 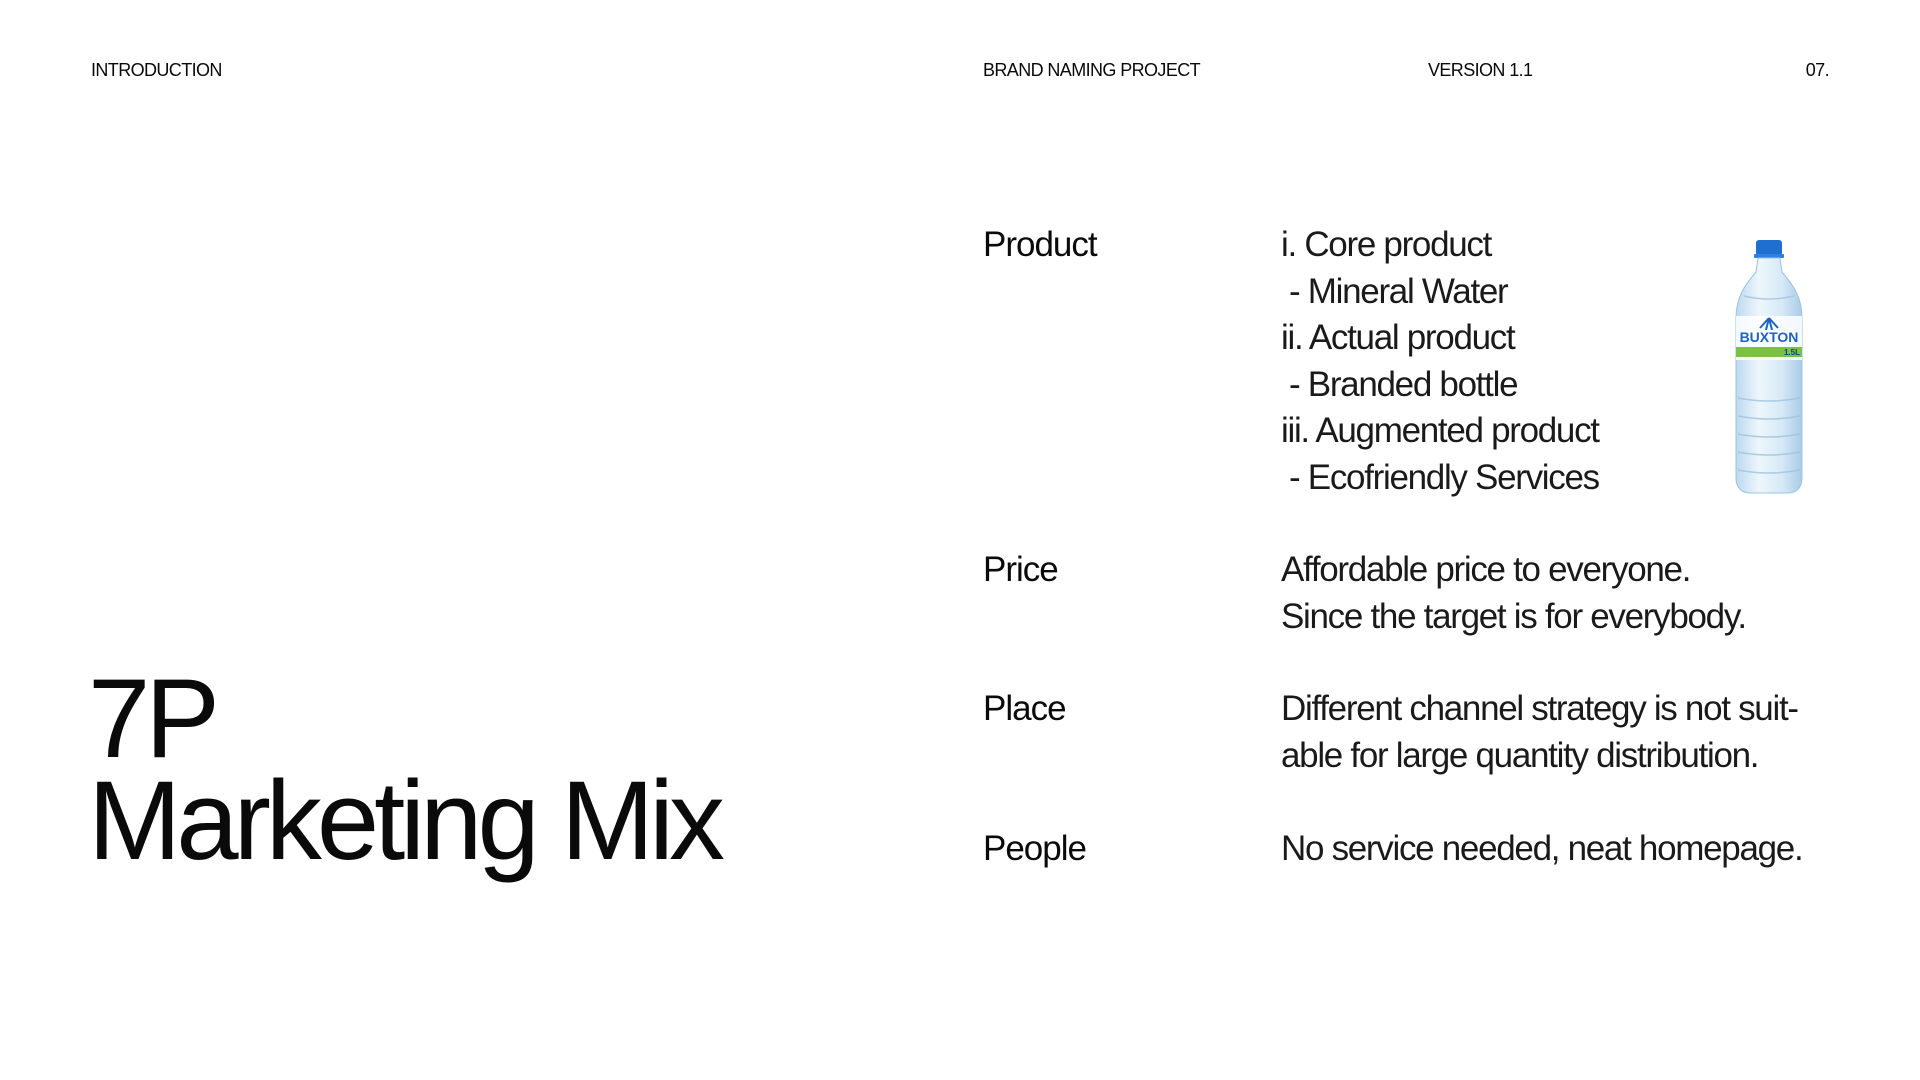 I want to click on version-label: VERSION 1.1, so click(x=1480, y=70).